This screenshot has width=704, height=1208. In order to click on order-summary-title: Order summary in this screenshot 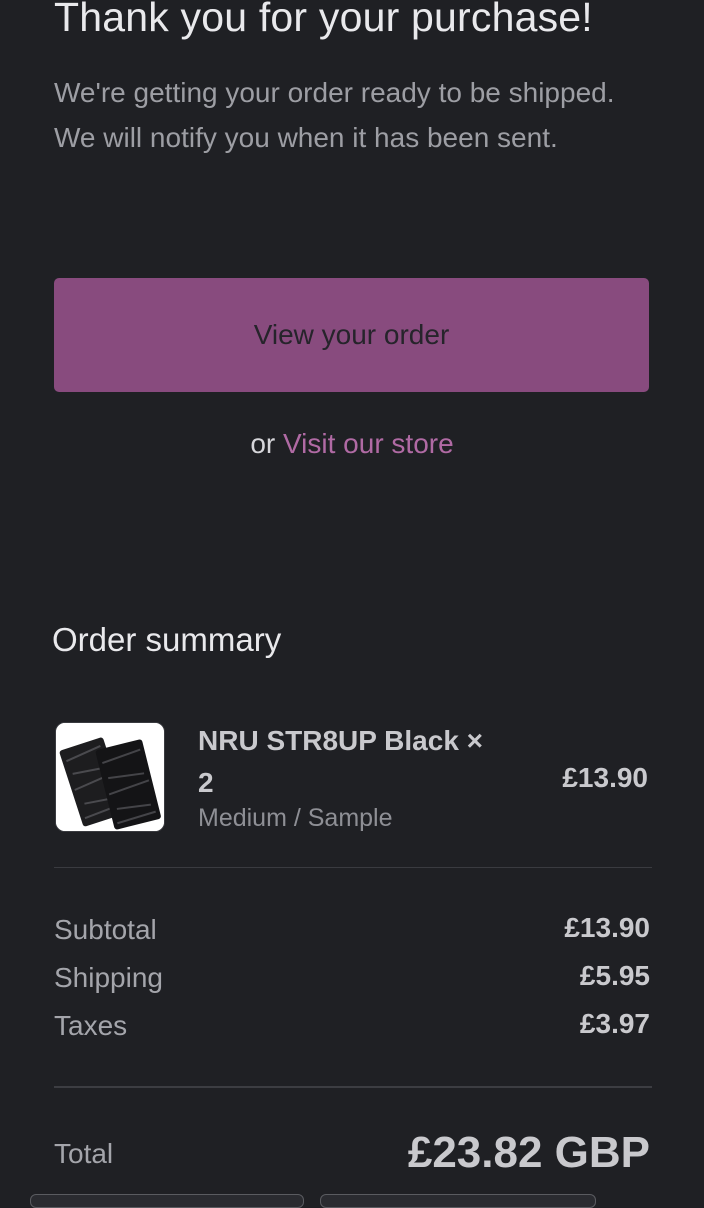, I will do `click(167, 639)`.